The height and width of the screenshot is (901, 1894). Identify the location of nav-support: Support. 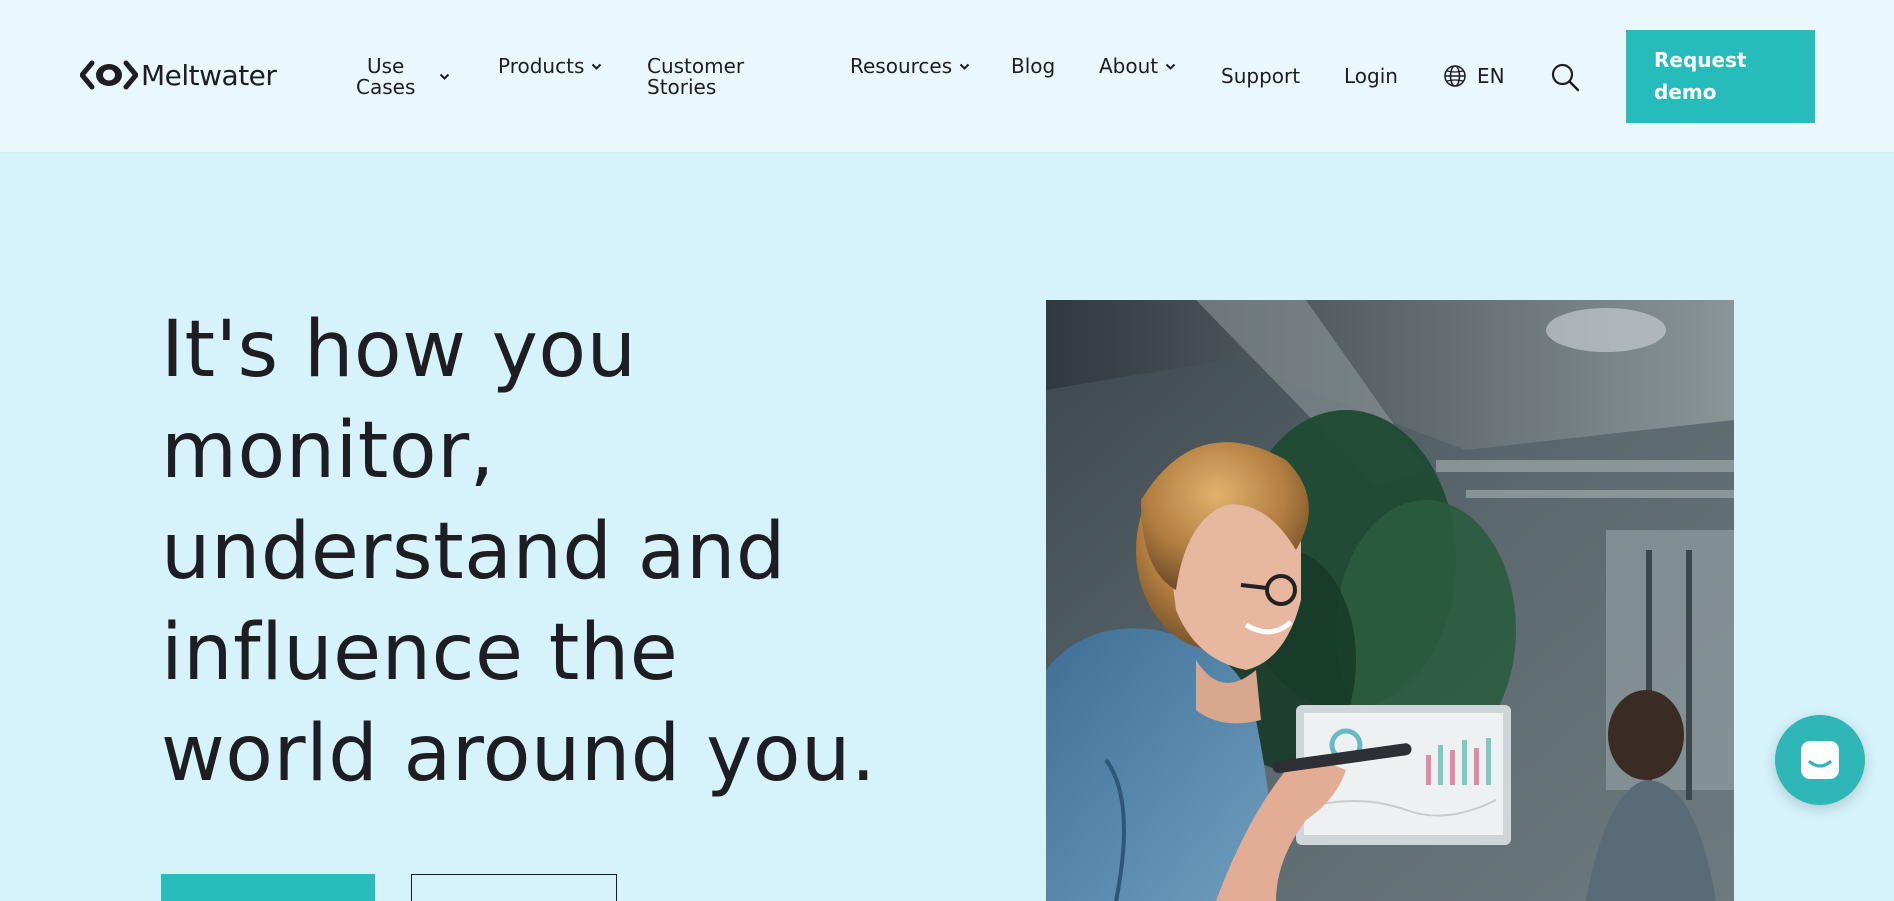
(1260, 76).